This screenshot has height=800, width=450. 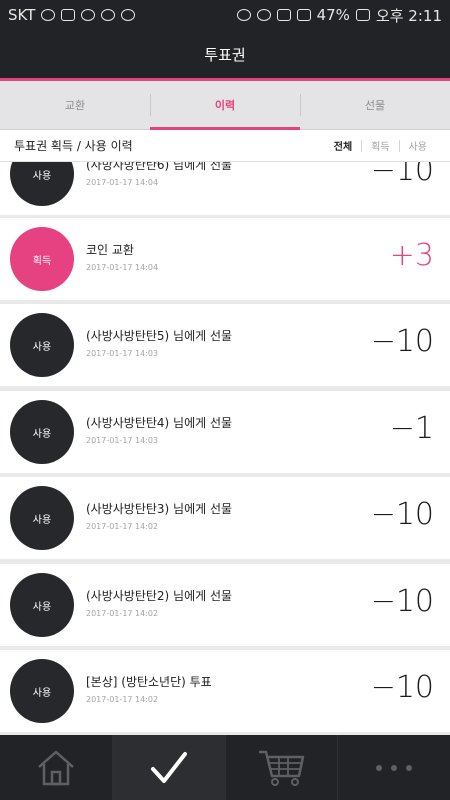 What do you see at coordinates (128, 15) in the screenshot?
I see `chrome-icon` at bounding box center [128, 15].